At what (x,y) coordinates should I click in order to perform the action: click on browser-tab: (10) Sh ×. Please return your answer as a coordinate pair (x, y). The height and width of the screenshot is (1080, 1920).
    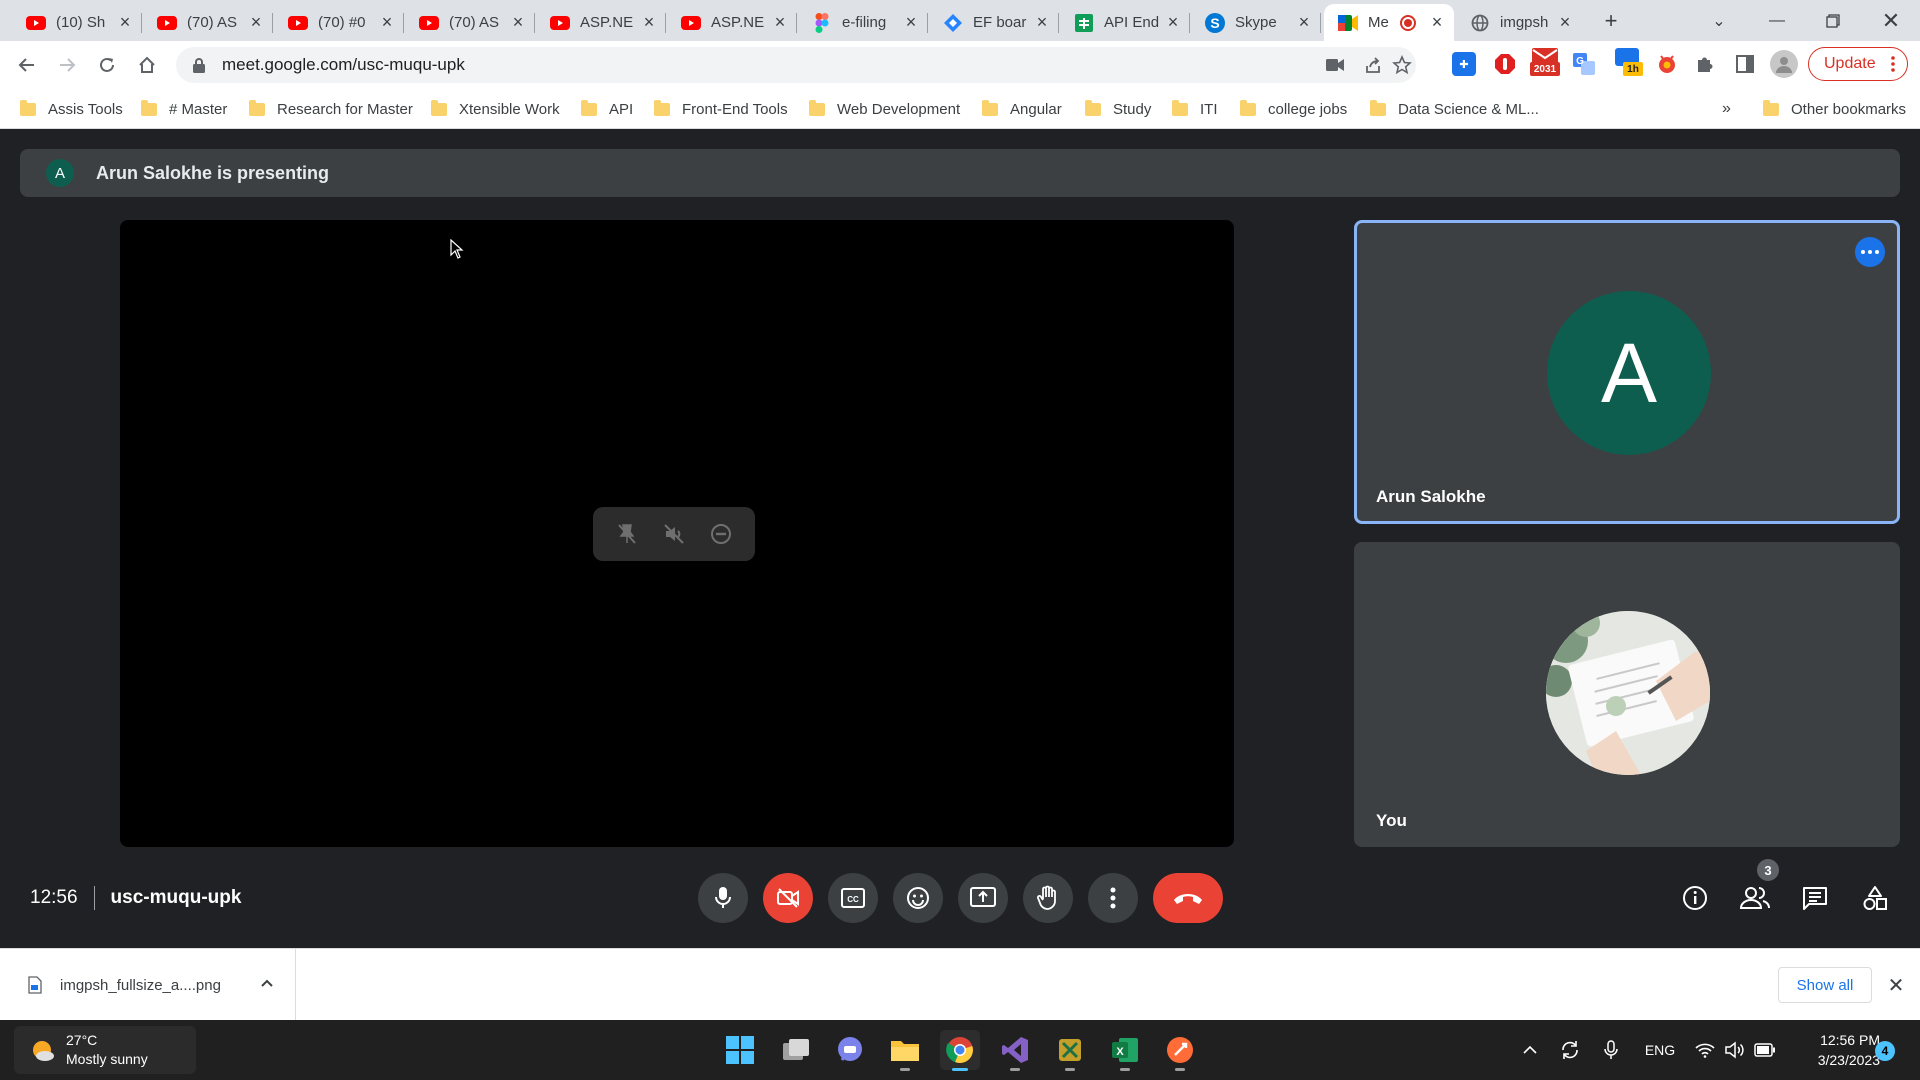
    Looking at the image, I should click on (77, 22).